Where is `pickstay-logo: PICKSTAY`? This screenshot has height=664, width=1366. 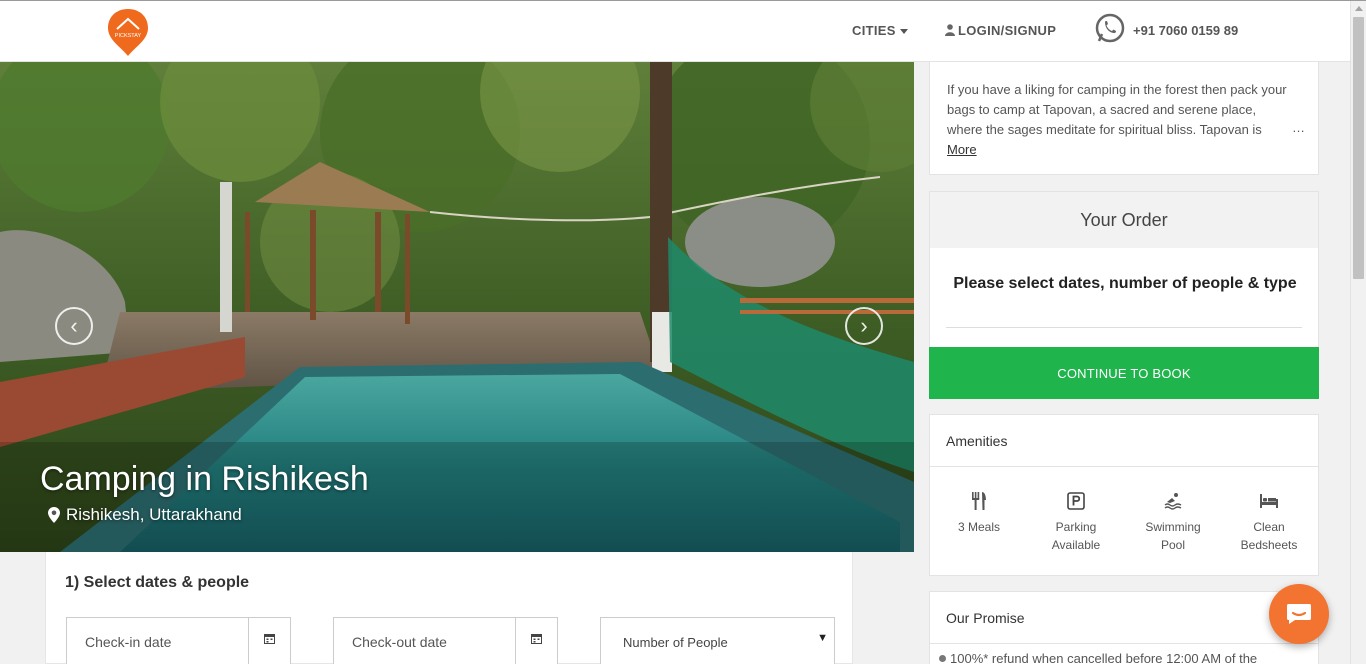
pickstay-logo: PICKSTAY is located at coordinates (128, 32).